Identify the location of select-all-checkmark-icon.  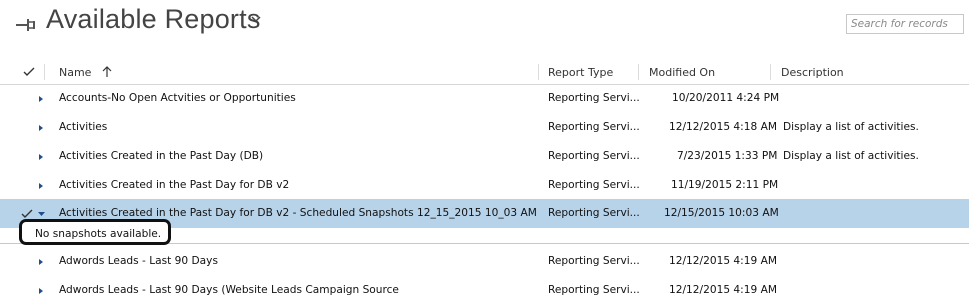
(29, 72).